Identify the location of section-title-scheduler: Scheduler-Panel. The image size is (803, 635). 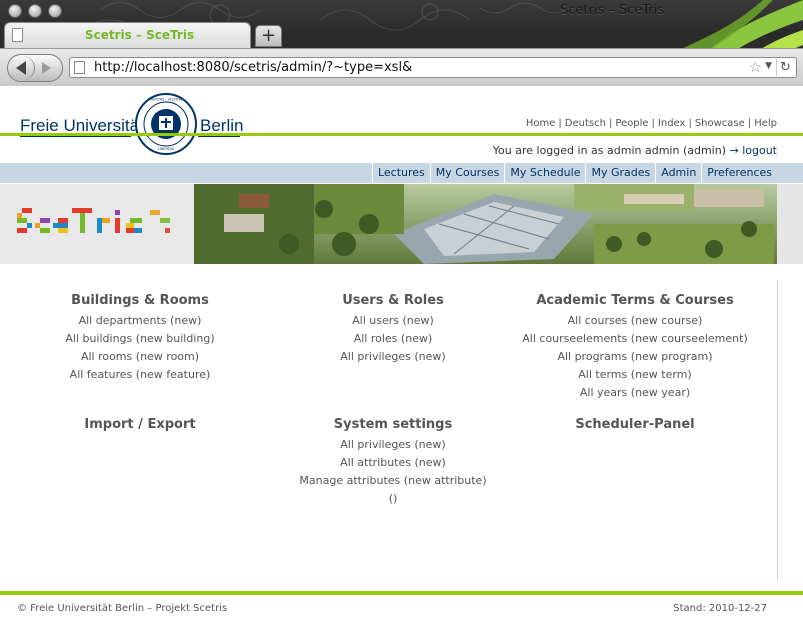
(635, 425).